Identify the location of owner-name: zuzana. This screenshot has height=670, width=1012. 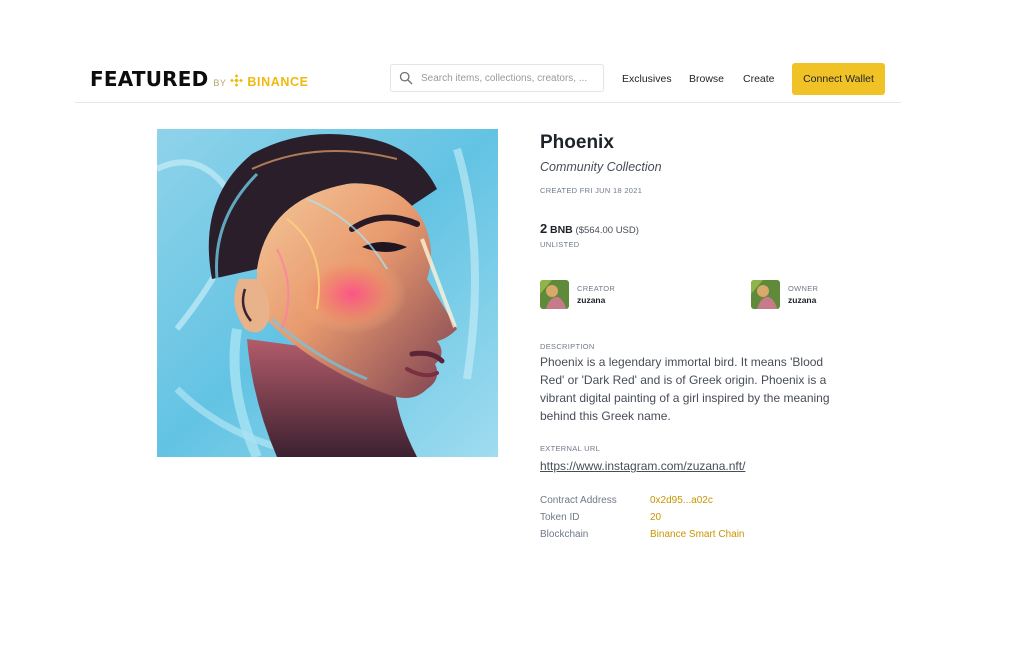
(803, 300).